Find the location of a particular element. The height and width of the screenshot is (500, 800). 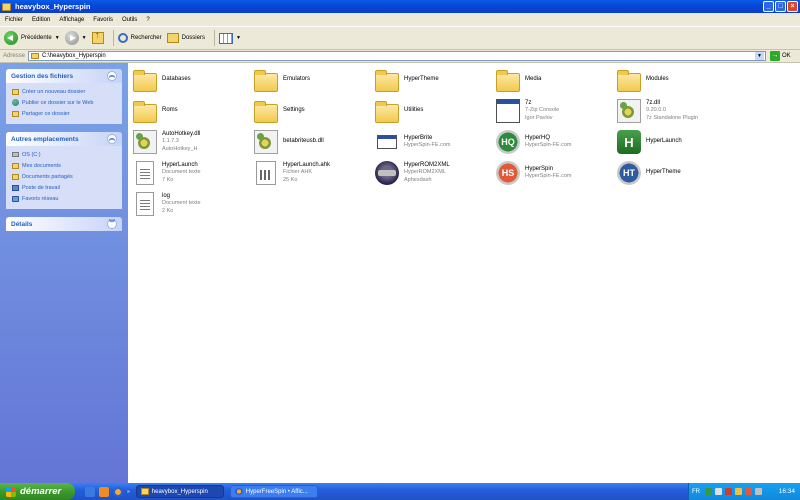

file-name: betabriteusb.dll is located at coordinates (303, 141).